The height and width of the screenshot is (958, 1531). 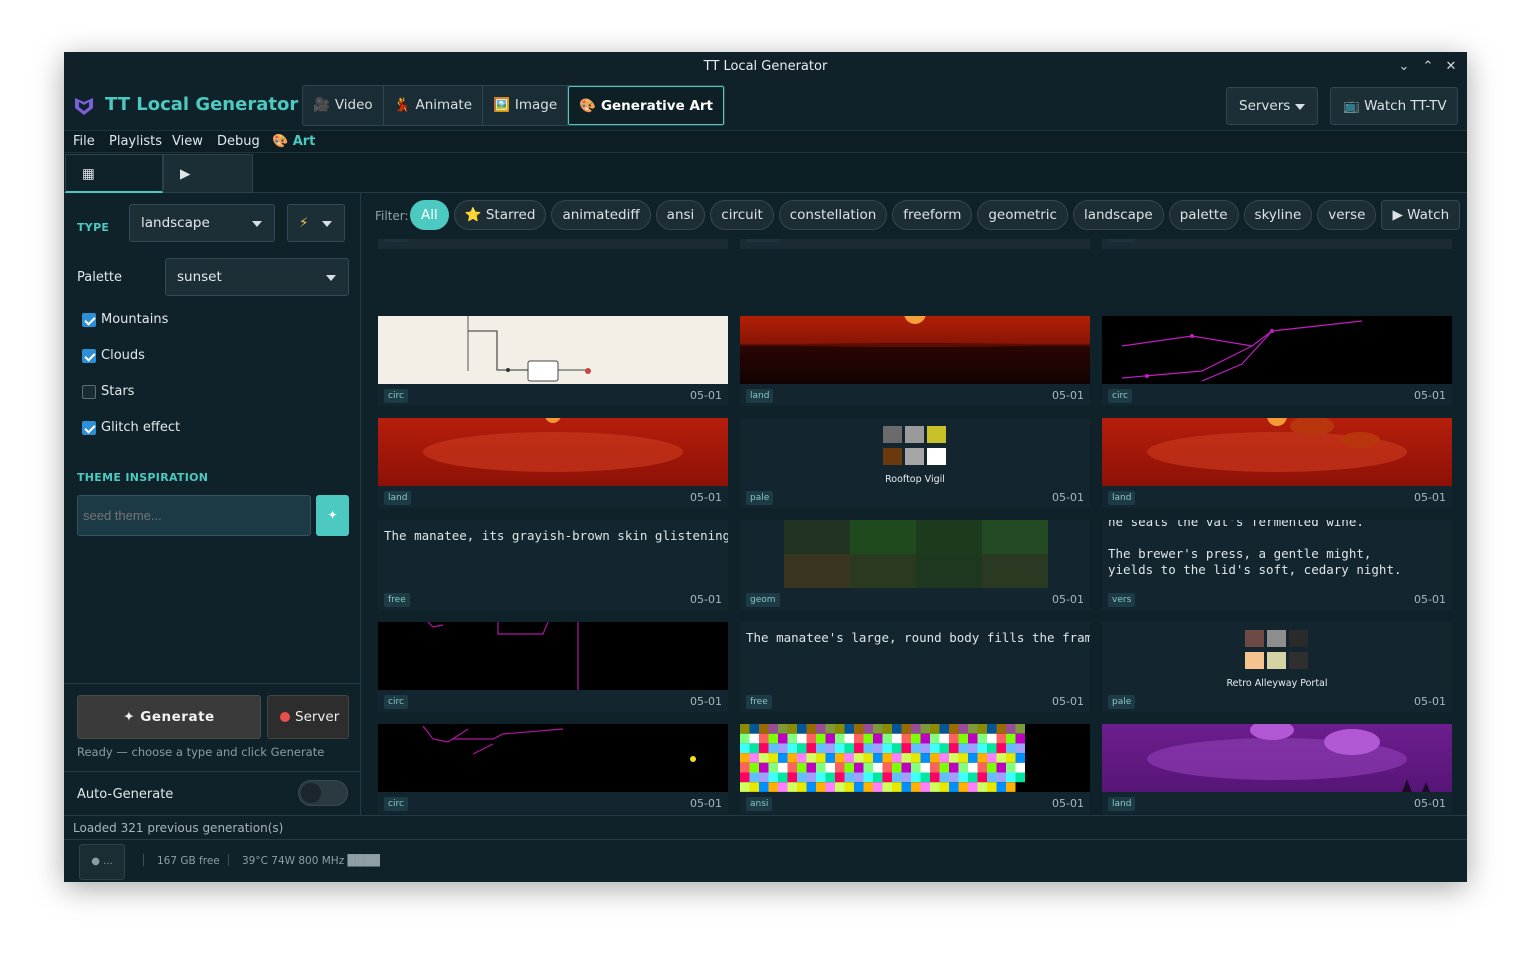 I want to click on tab-gallery: ▦ Gallery, so click(x=114, y=187).